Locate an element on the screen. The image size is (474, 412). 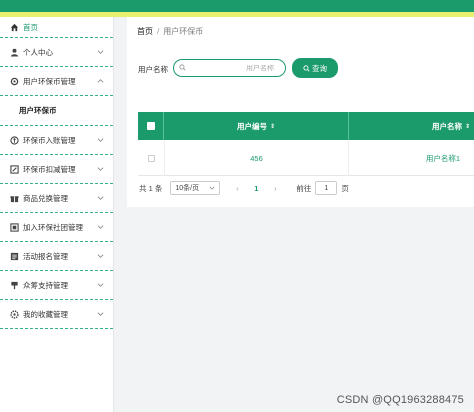
search-label: 用户名称 is located at coordinates (153, 69).